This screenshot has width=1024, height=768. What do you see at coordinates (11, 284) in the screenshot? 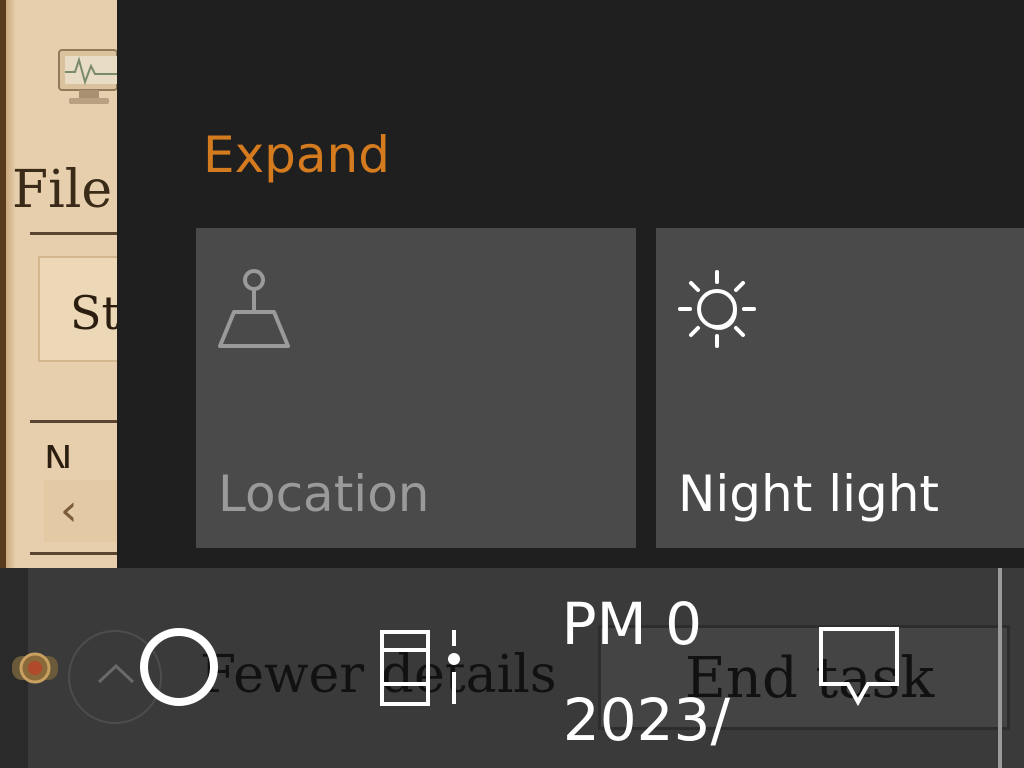
I see `window-shadow` at bounding box center [11, 284].